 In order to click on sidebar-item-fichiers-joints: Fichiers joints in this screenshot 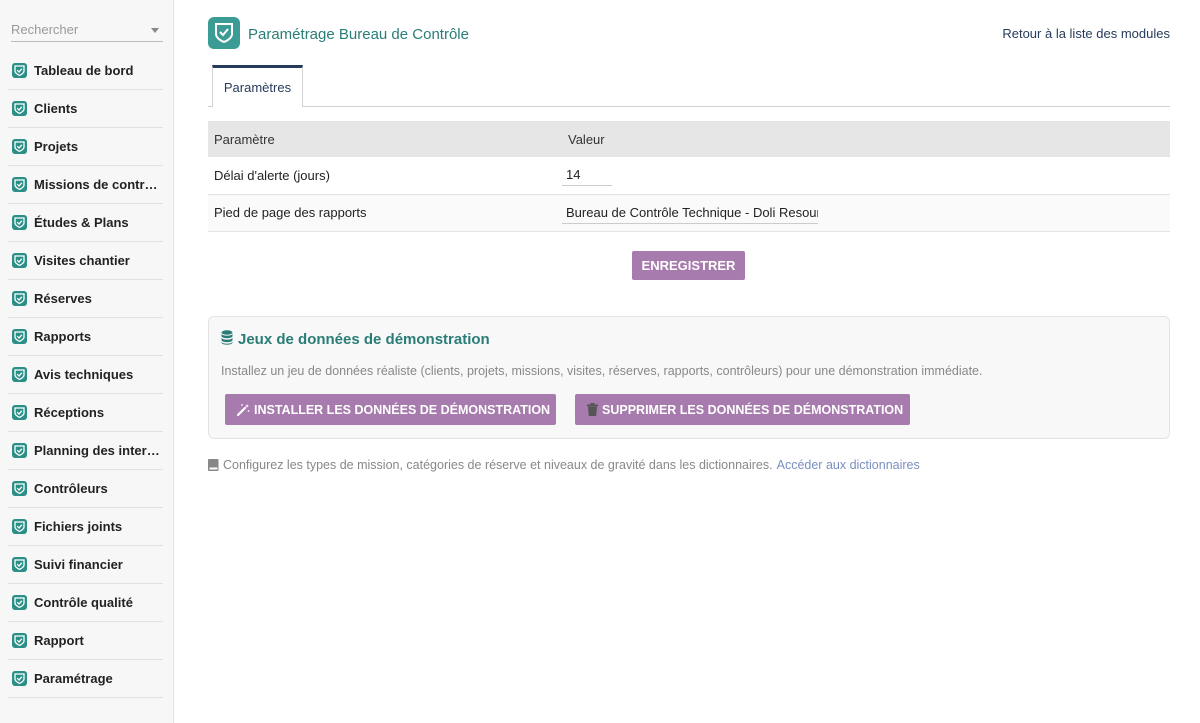, I will do `click(85, 527)`.